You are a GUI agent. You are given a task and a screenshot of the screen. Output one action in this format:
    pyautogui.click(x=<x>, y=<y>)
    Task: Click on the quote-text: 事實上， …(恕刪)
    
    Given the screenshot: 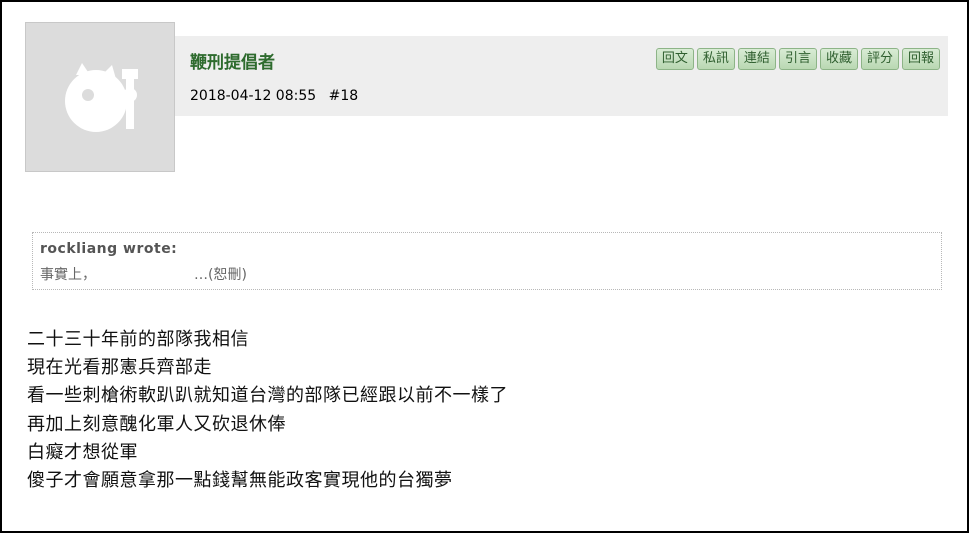 What is the action you would take?
    pyautogui.click(x=143, y=274)
    